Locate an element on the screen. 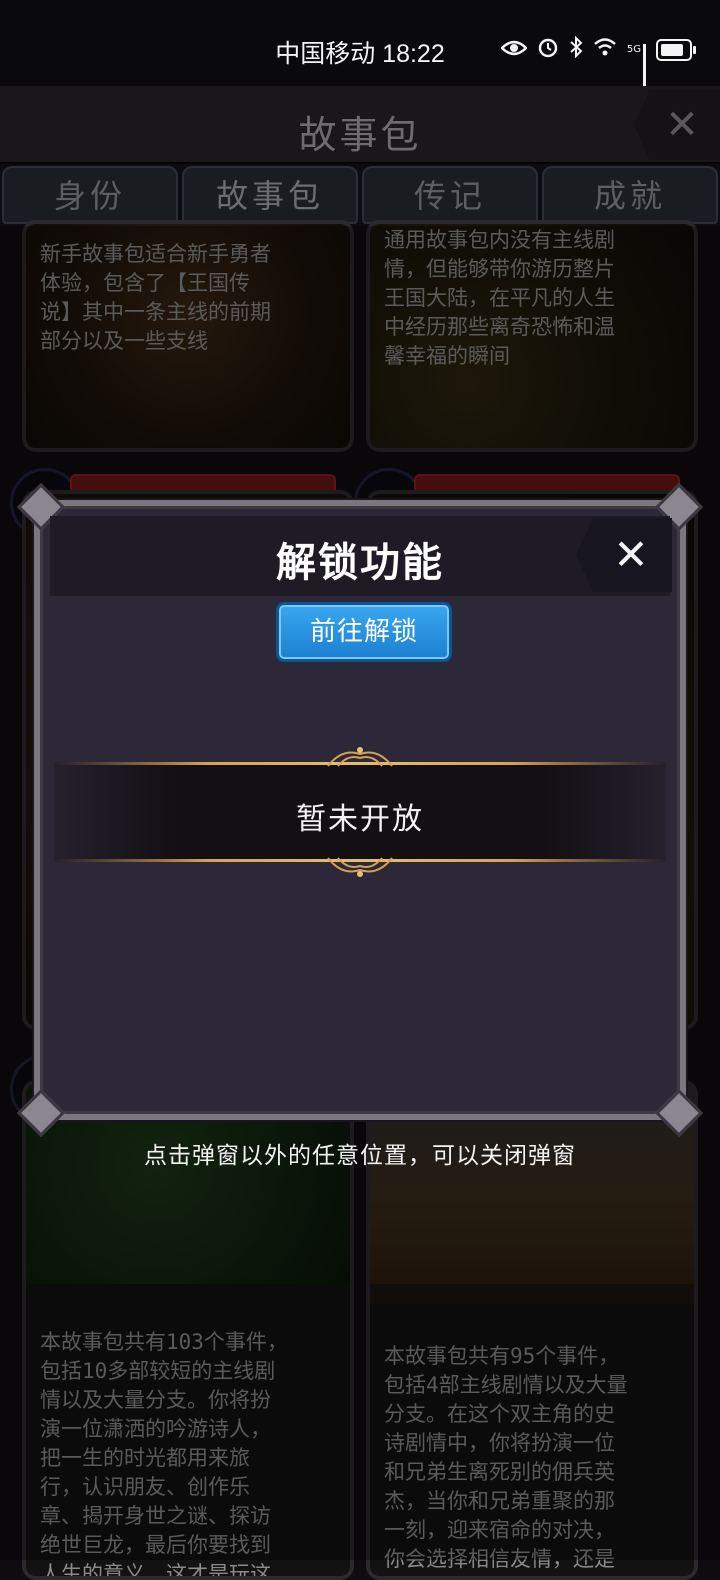 This screenshot has width=720, height=1580. tab-biography: 传记 is located at coordinates (450, 195).